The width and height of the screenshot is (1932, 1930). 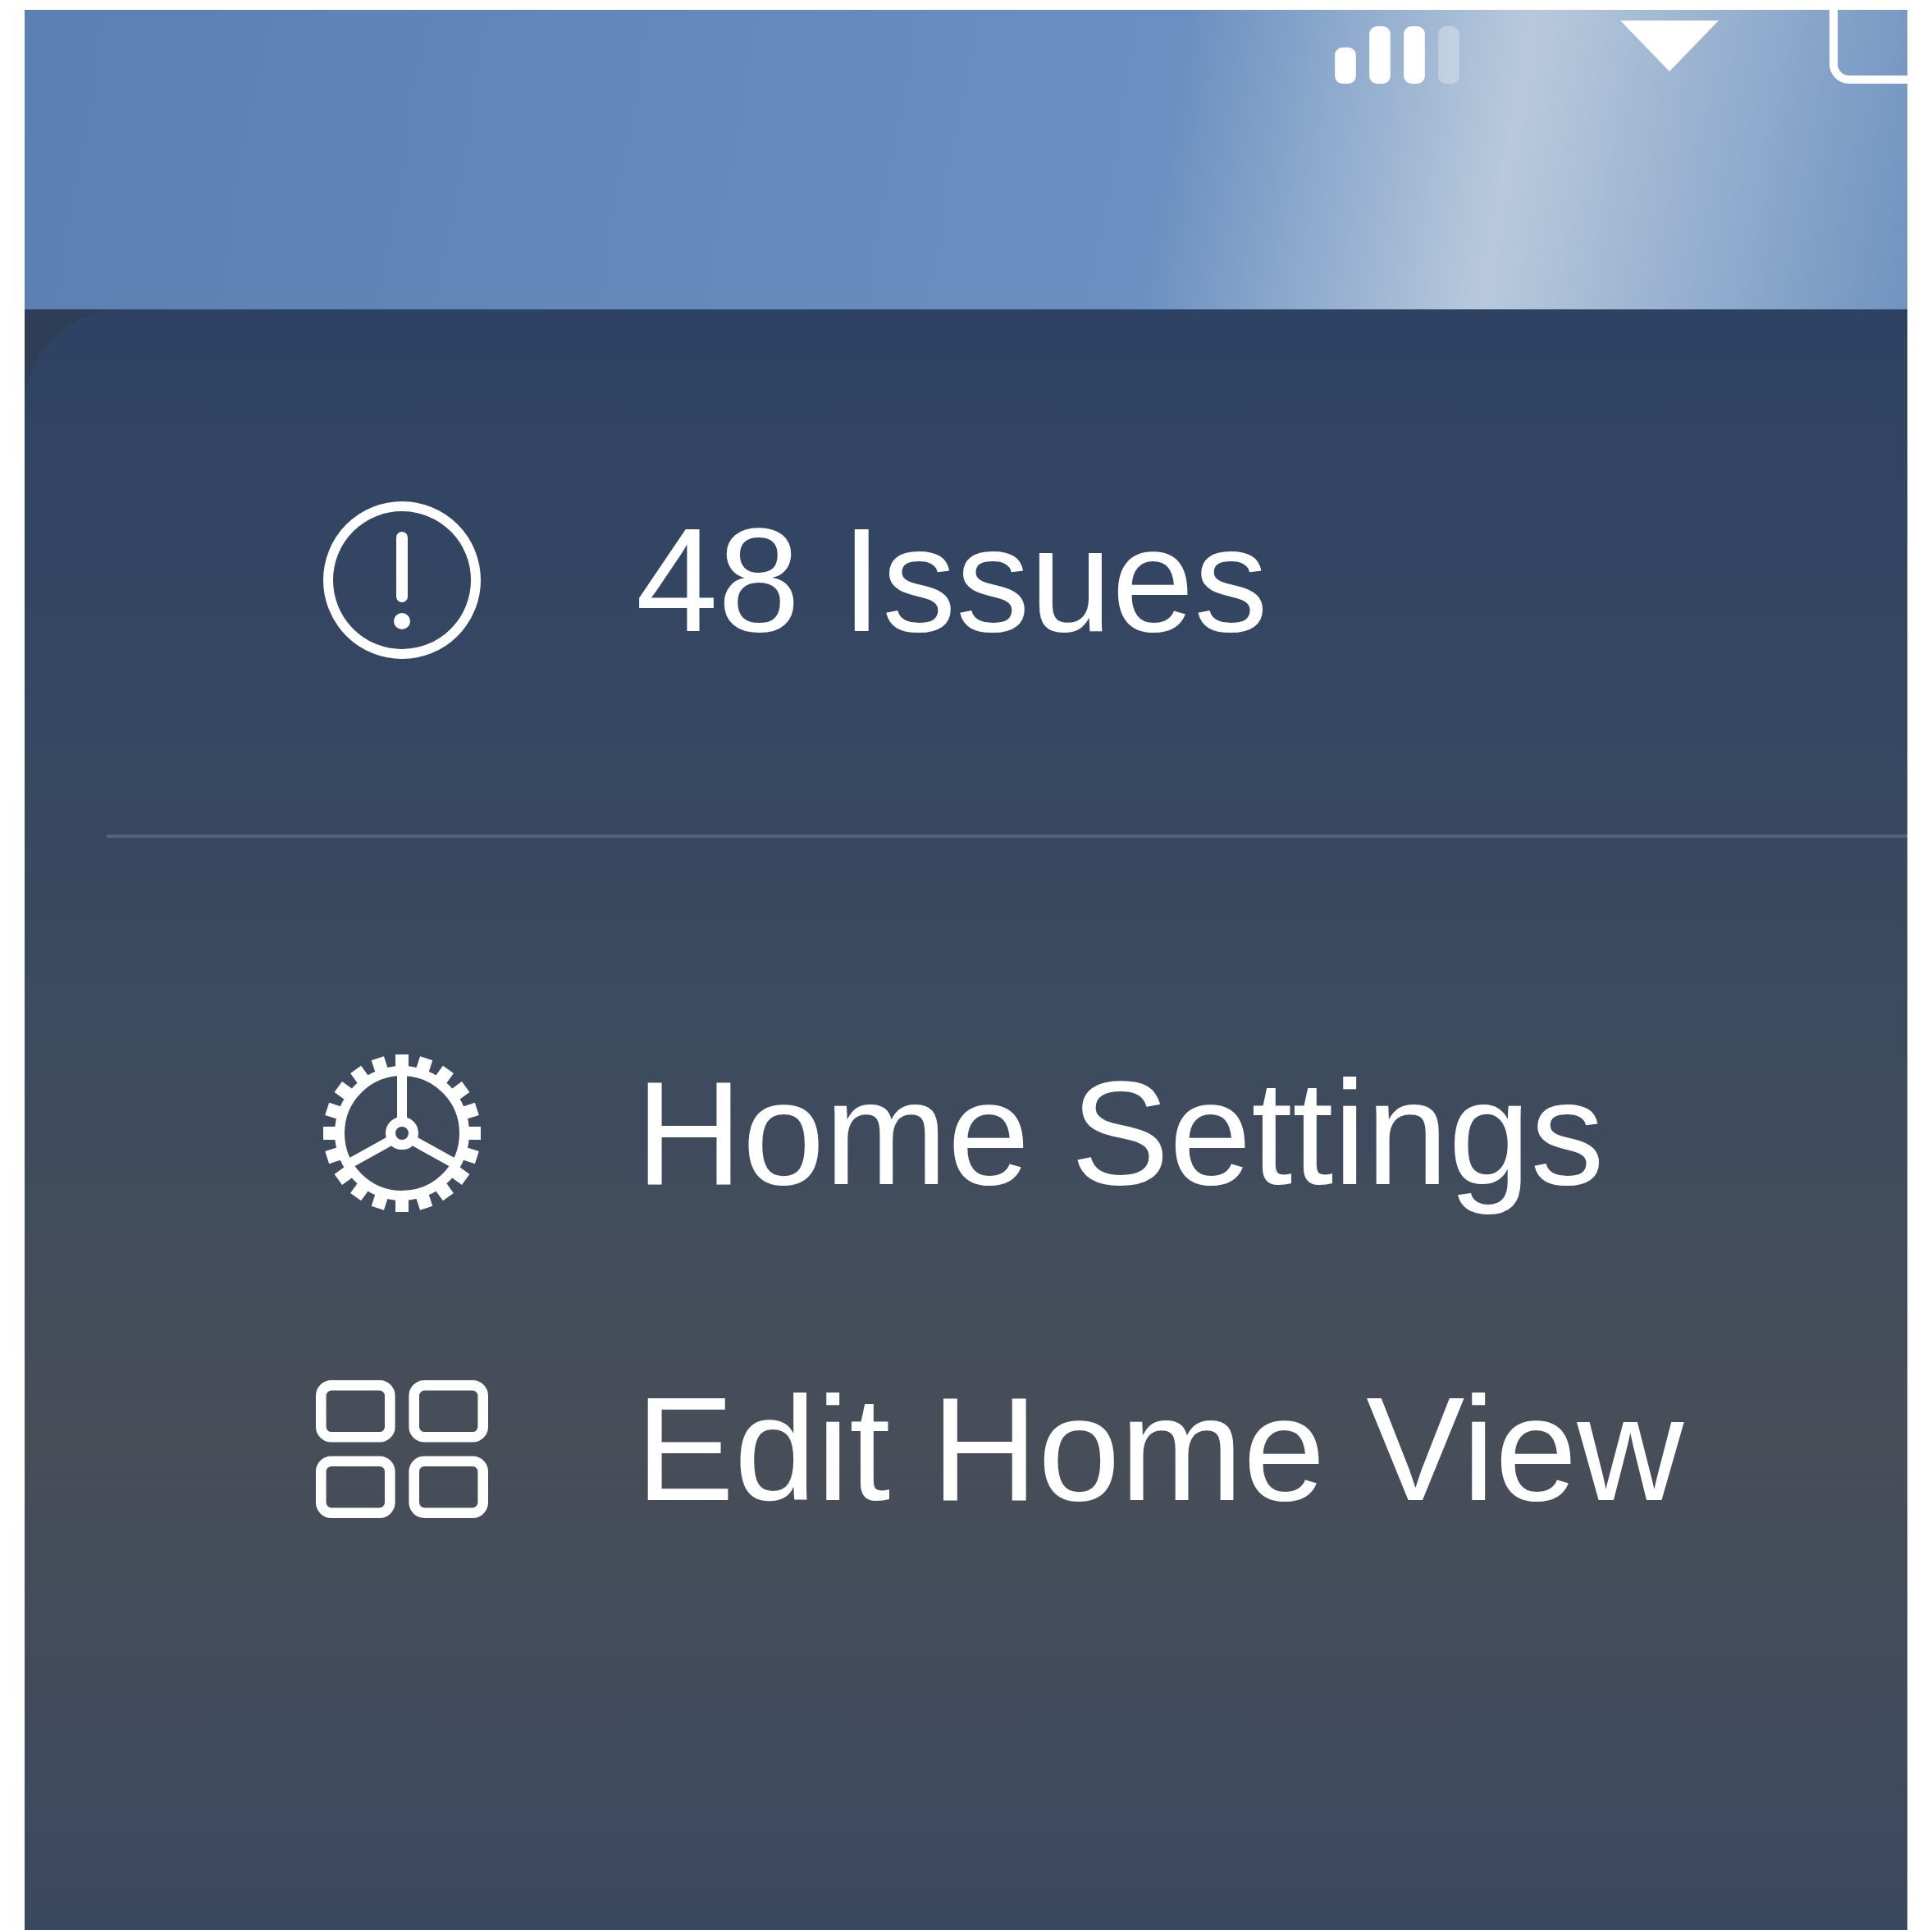 I want to click on menu-item: Home Settings, so click(x=966, y=1133).